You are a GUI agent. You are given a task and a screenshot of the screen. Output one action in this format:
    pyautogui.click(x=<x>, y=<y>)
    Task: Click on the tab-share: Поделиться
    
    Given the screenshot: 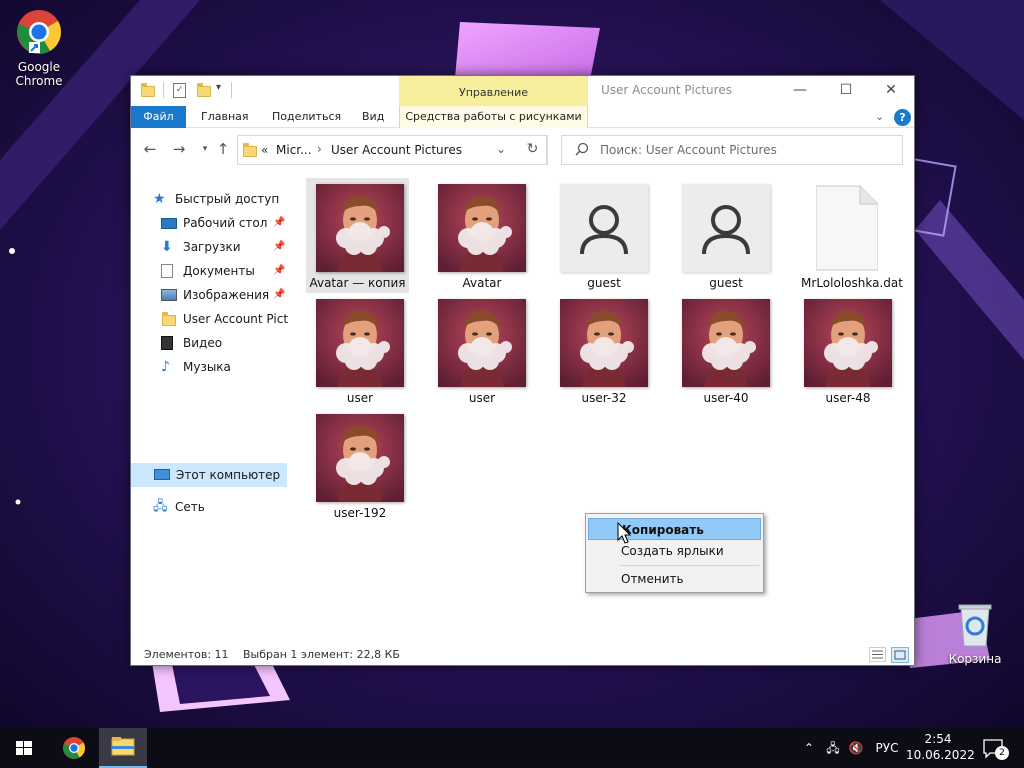 What is the action you would take?
    pyautogui.click(x=306, y=117)
    